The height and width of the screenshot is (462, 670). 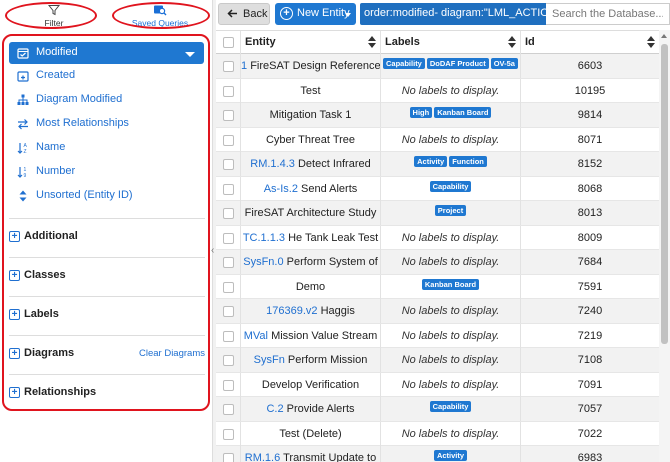 What do you see at coordinates (107, 314) in the screenshot?
I see `section-labels: + Labels` at bounding box center [107, 314].